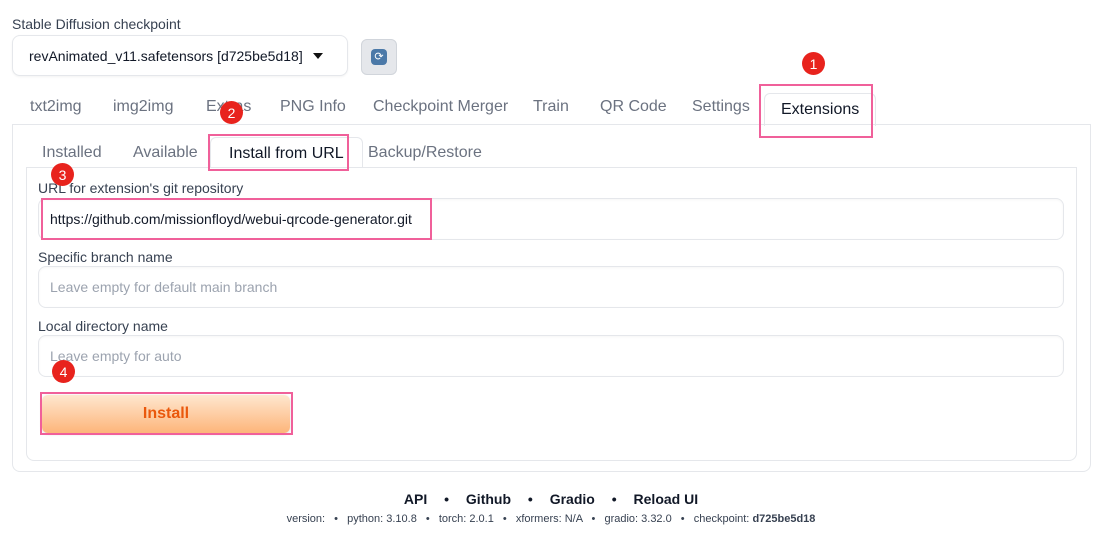 The height and width of the screenshot is (555, 1098). What do you see at coordinates (440, 107) in the screenshot?
I see `tab-checkpoint-merger: Checkpoint Merger` at bounding box center [440, 107].